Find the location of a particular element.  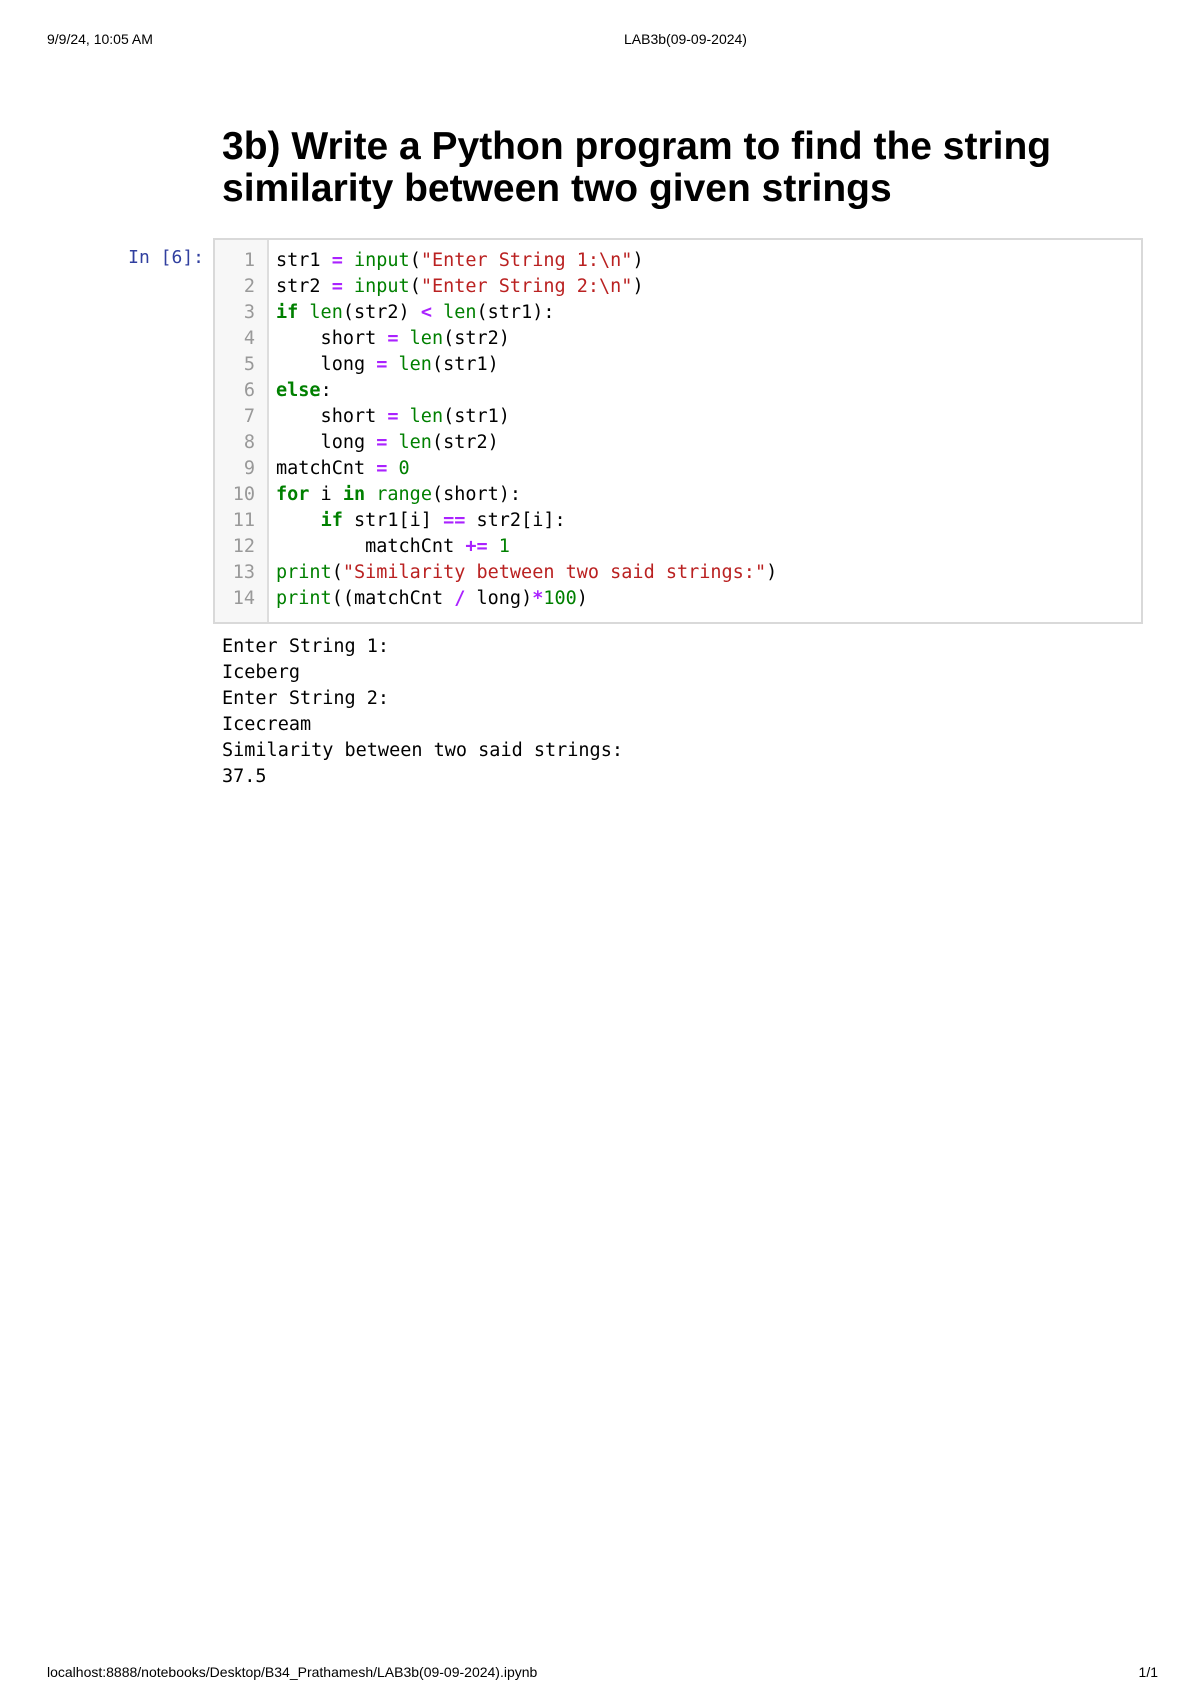

code-line: long = len(str1) is located at coordinates (387, 365).